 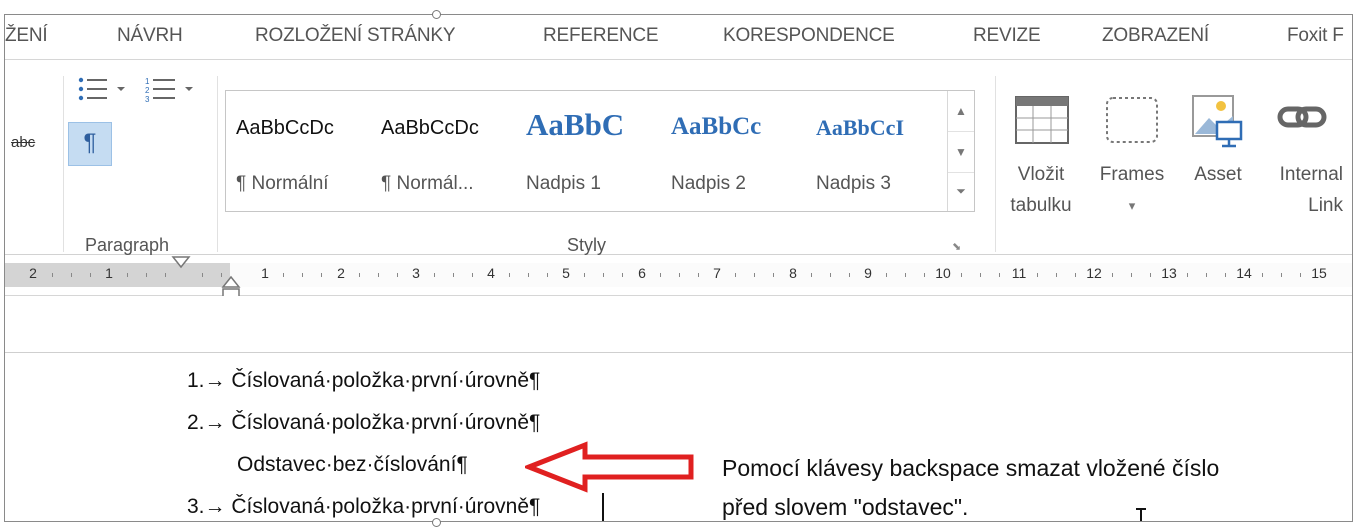 What do you see at coordinates (105, 90) in the screenshot?
I see `bullets-list-icon` at bounding box center [105, 90].